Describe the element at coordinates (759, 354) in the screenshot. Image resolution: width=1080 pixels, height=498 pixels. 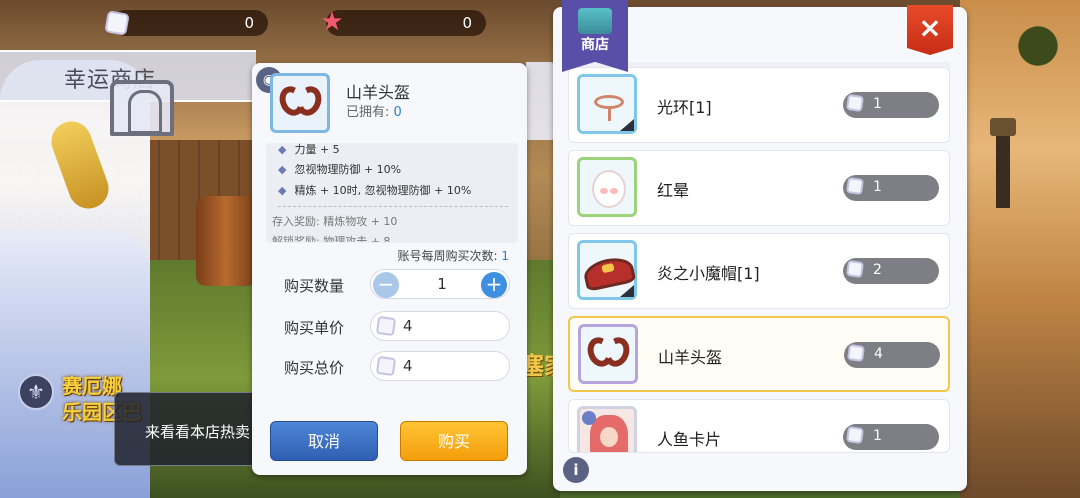
I see `shop-item-row-selected: 山羊头盔 4` at that location.